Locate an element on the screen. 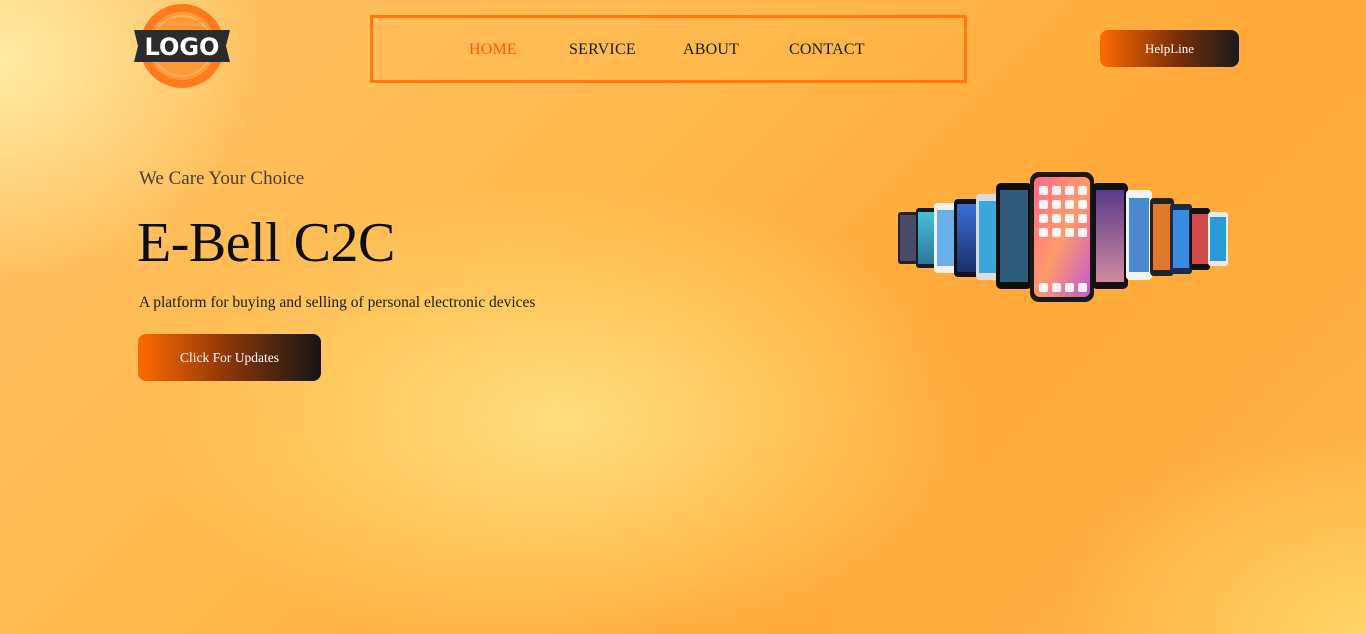  helpline-button: HelpLine is located at coordinates (1169, 48).